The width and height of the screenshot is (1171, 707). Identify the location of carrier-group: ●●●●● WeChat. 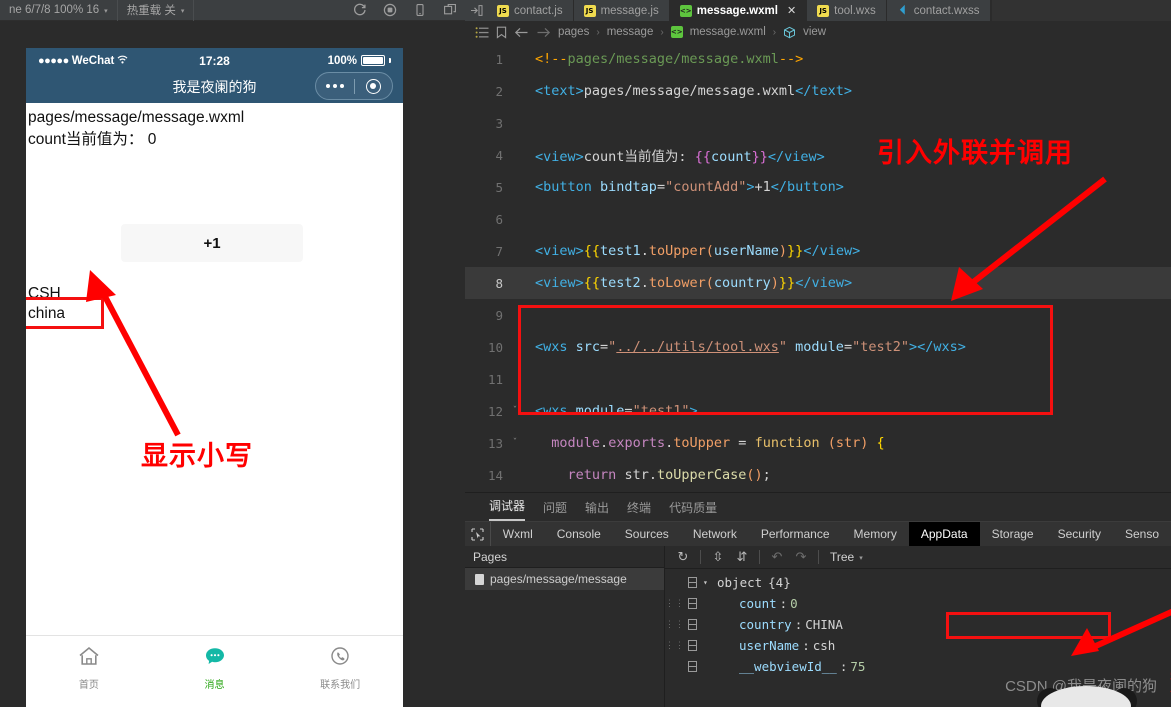
(83, 61).